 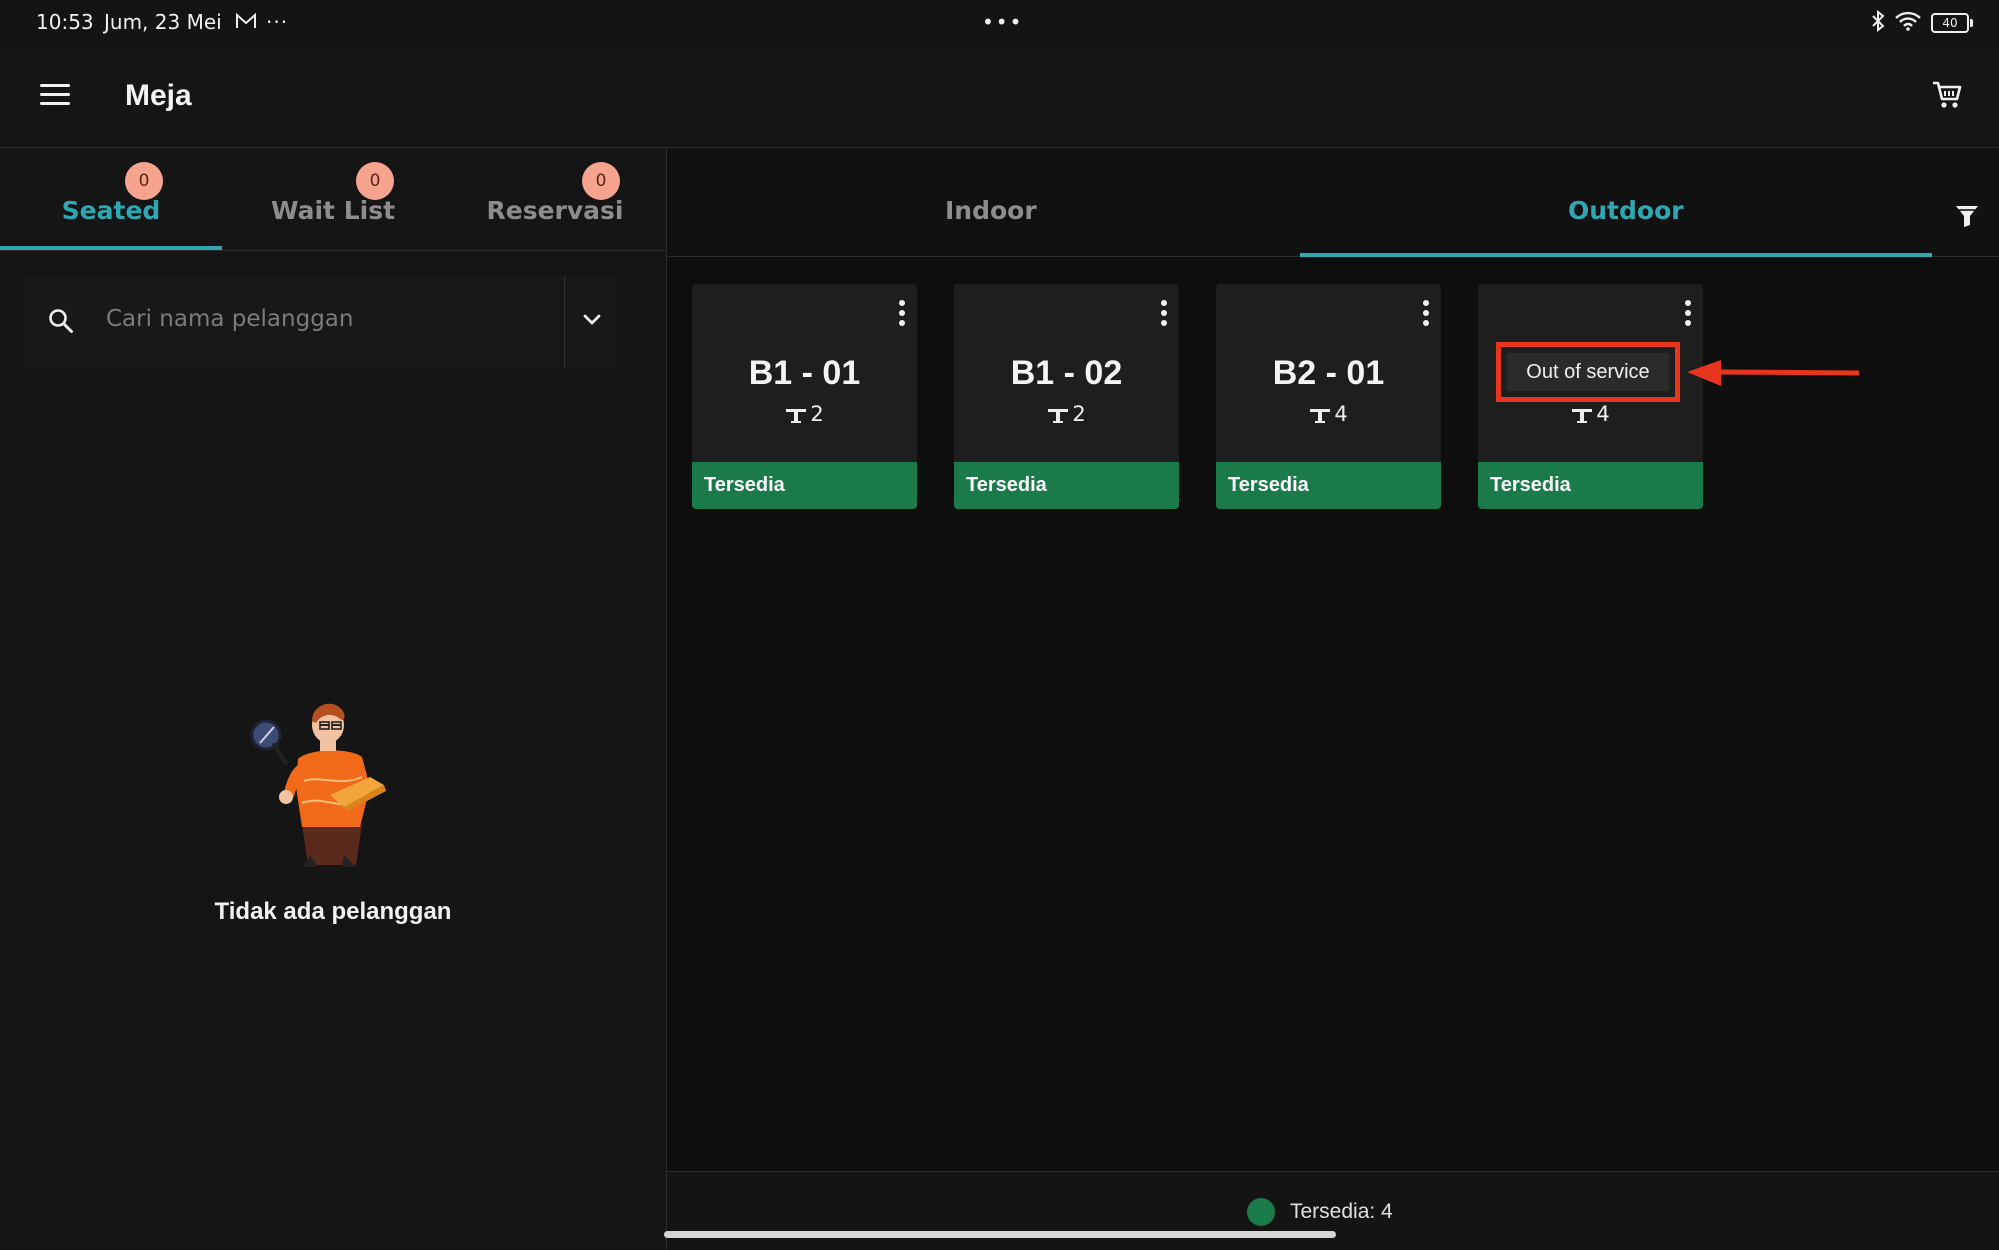 What do you see at coordinates (1261, 1212) in the screenshot?
I see `available-dot-icon` at bounding box center [1261, 1212].